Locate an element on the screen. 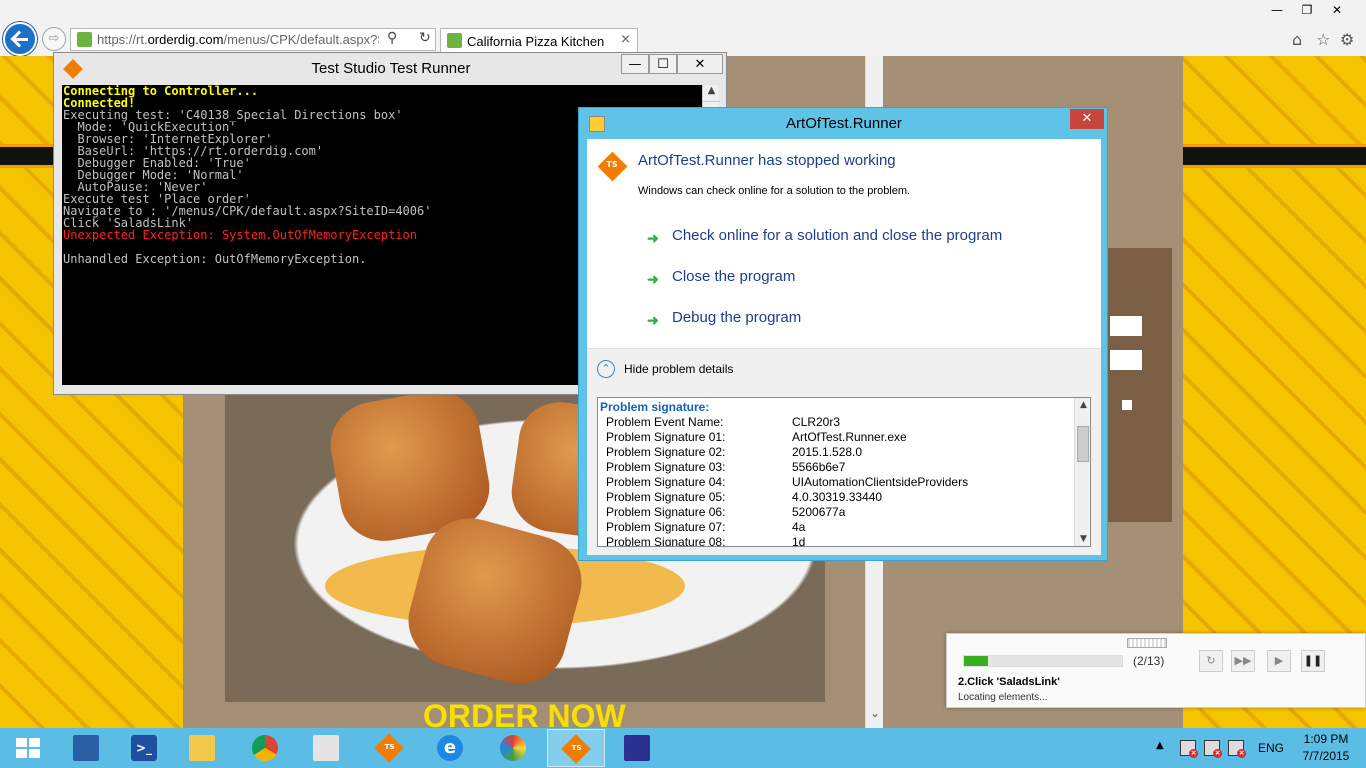 The height and width of the screenshot is (768, 1366). back-button is located at coordinates (20, 39).